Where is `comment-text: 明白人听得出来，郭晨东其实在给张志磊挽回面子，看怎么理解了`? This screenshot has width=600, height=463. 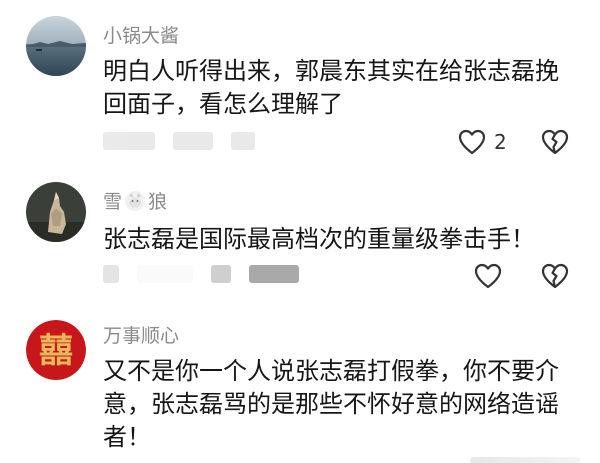
comment-text: 明白人听得出来，郭晨东其实在给张志磊挽回面子，看怎么理解了 is located at coordinates (331, 87).